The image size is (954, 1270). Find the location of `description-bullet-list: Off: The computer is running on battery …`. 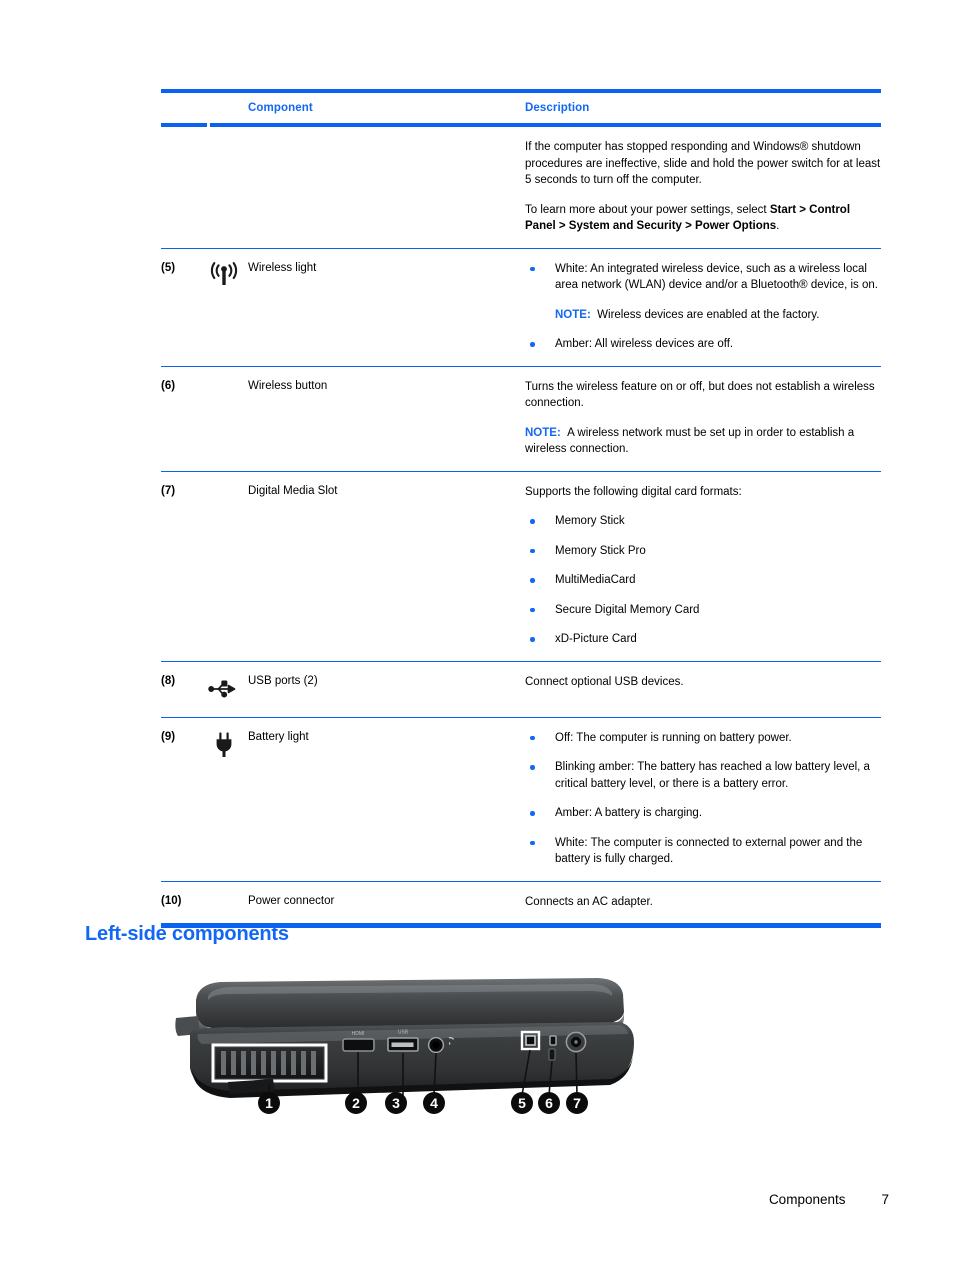

description-bullet-list: Off: The computer is running on battery … is located at coordinates (703, 799).